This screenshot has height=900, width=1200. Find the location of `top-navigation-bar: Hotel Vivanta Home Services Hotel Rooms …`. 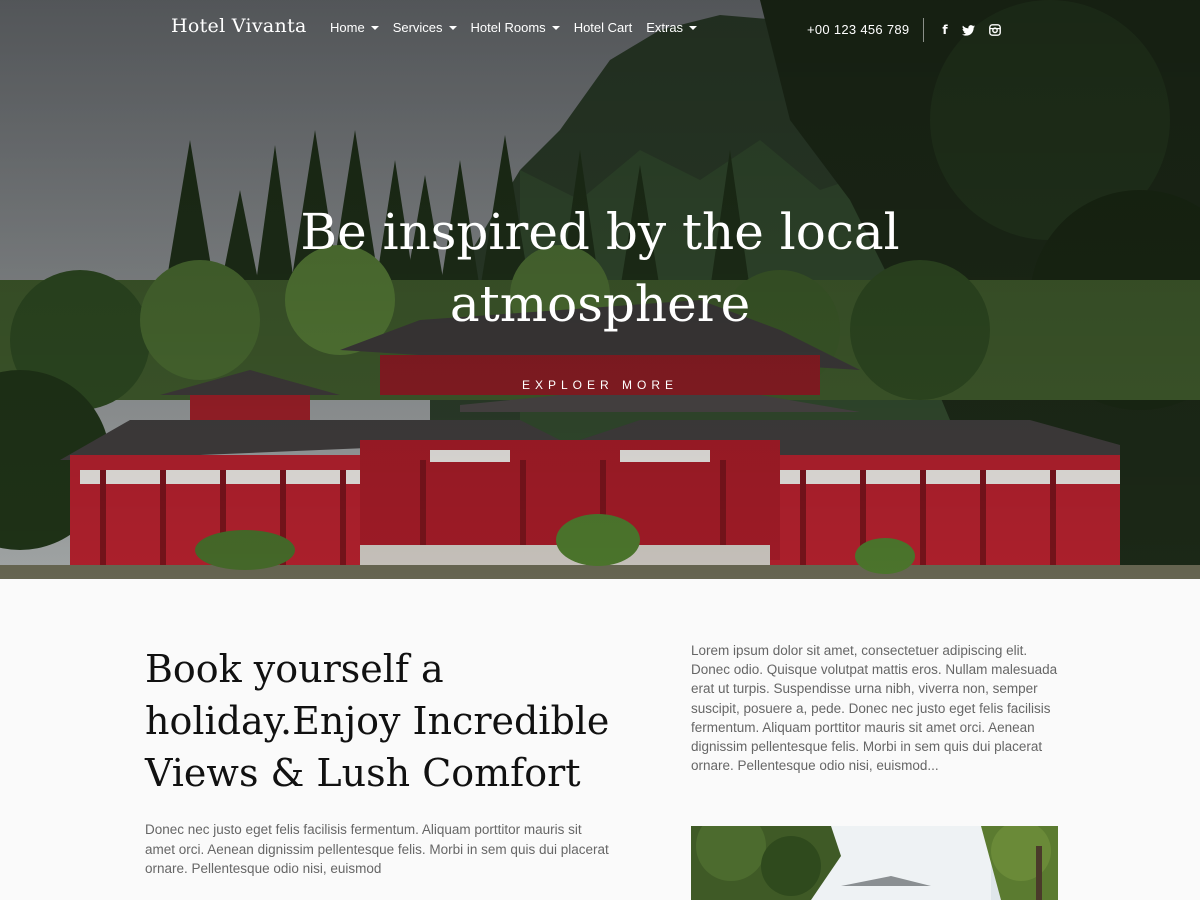

top-navigation-bar: Hotel Vivanta Home Services Hotel Rooms … is located at coordinates (600, 30).